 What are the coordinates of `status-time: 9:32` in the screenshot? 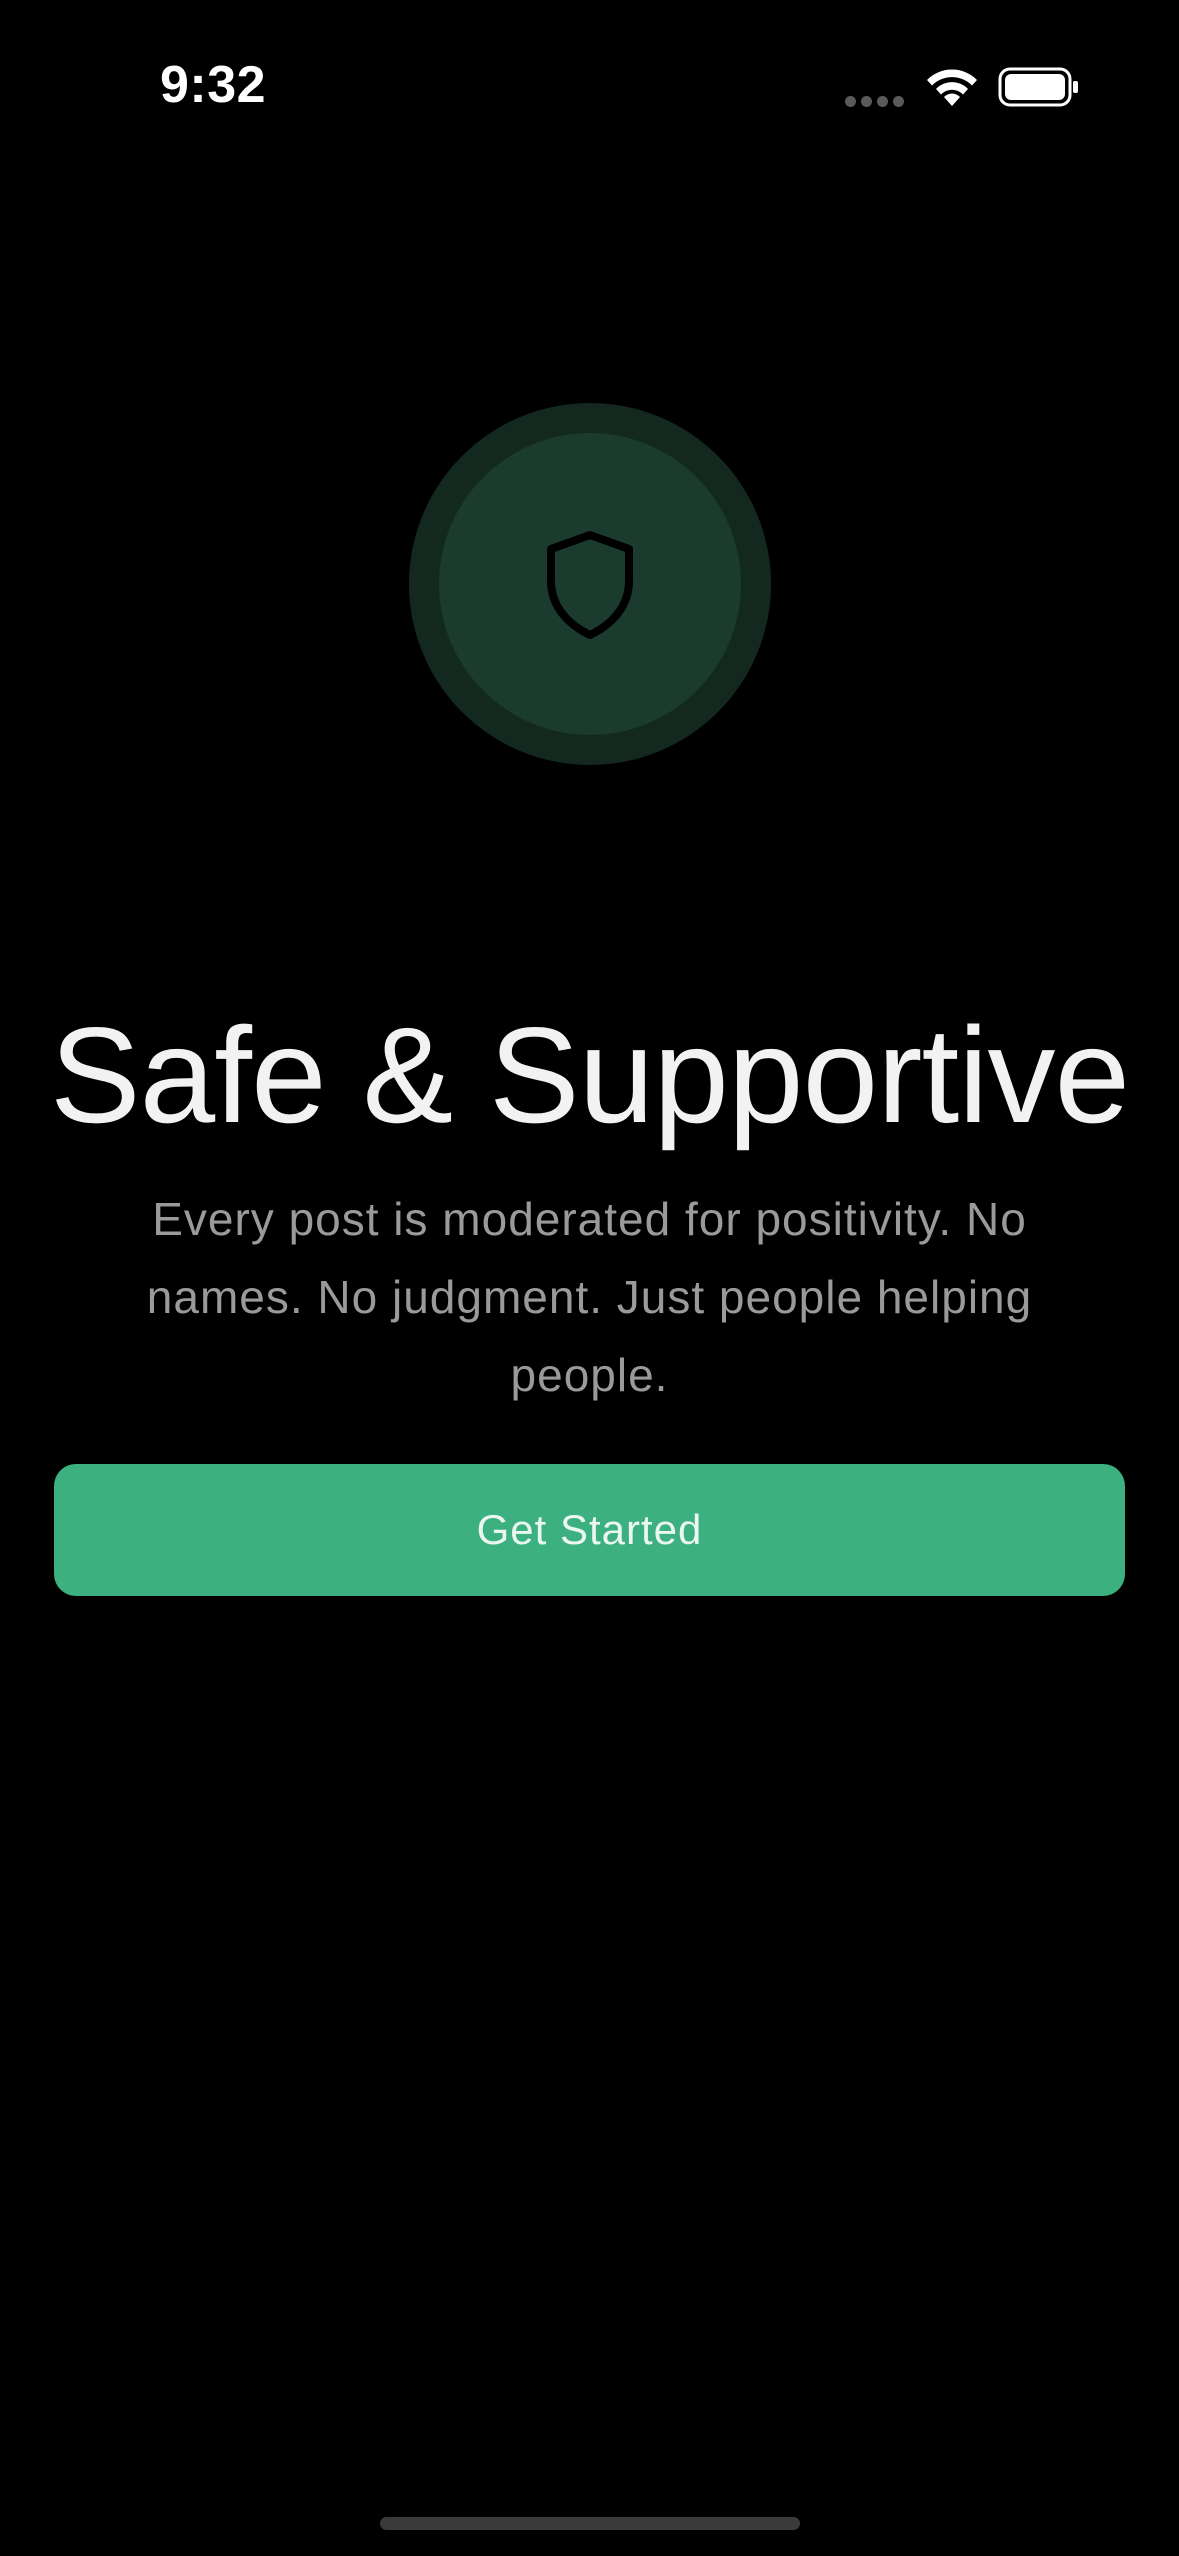 It's located at (213, 85).